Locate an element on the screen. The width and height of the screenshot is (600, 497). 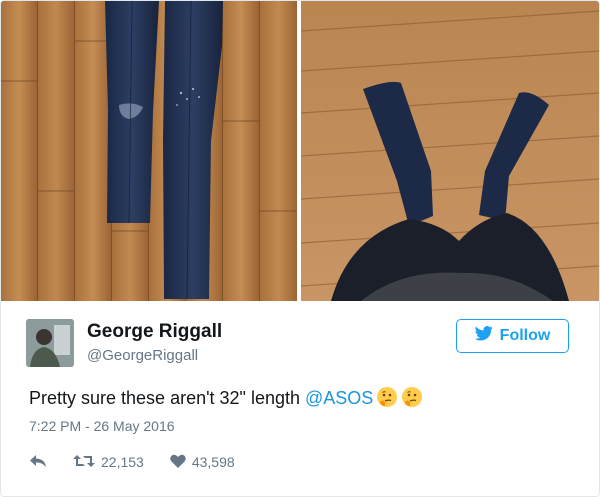
tweet-actions: 22,153 43,598 is located at coordinates (132, 462).